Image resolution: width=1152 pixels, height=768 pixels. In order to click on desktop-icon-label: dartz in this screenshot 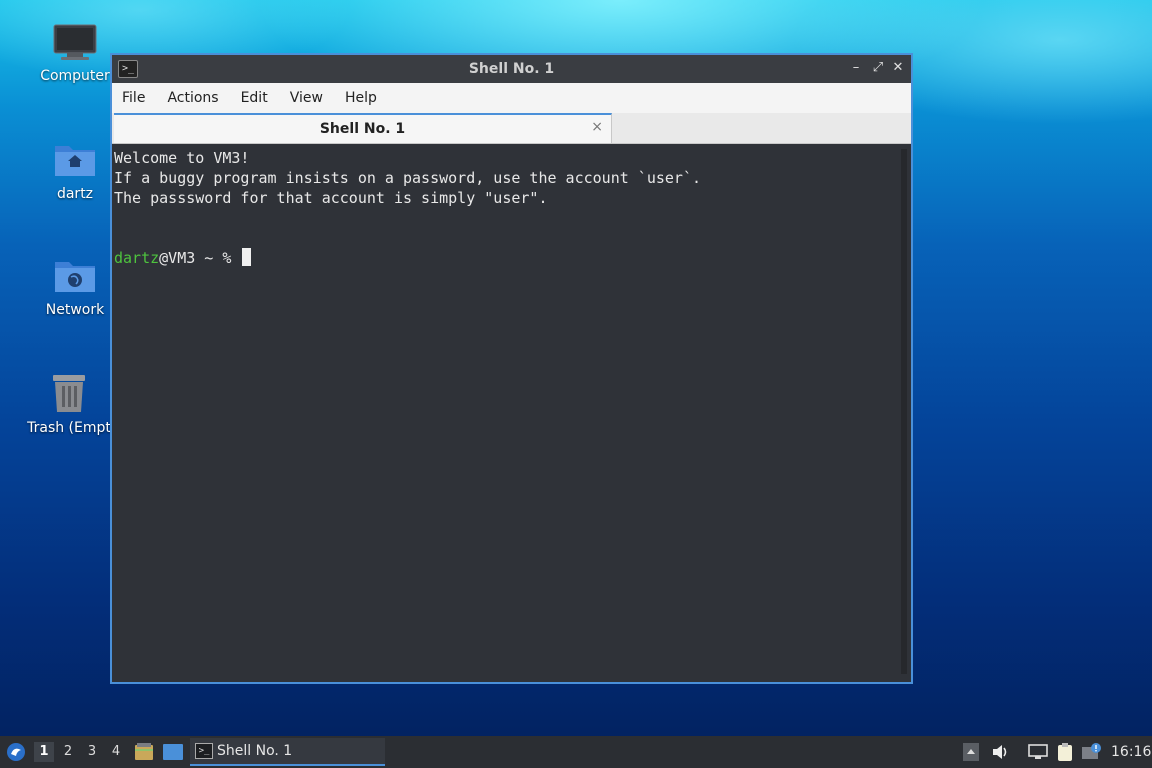, I will do `click(75, 194)`.